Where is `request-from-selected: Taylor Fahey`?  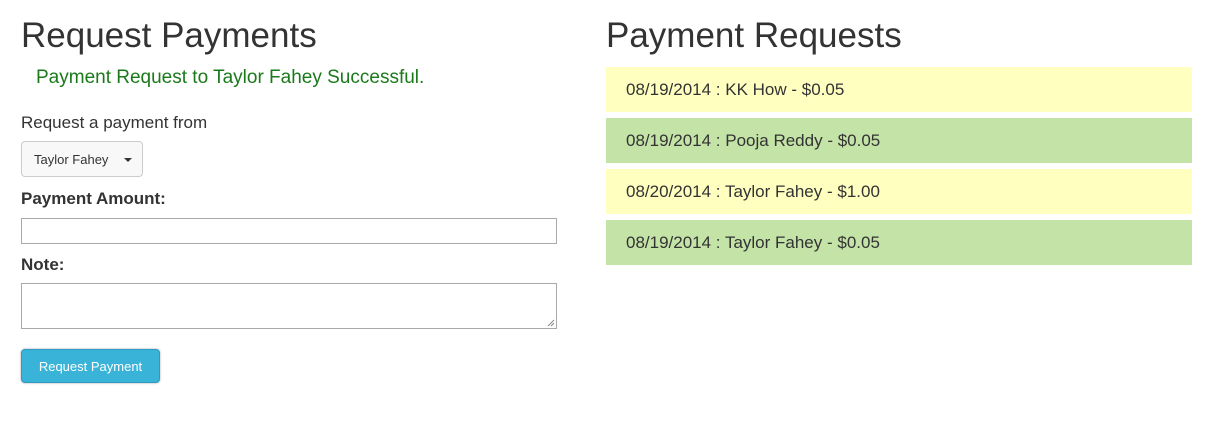 request-from-selected: Taylor Fahey is located at coordinates (71, 159).